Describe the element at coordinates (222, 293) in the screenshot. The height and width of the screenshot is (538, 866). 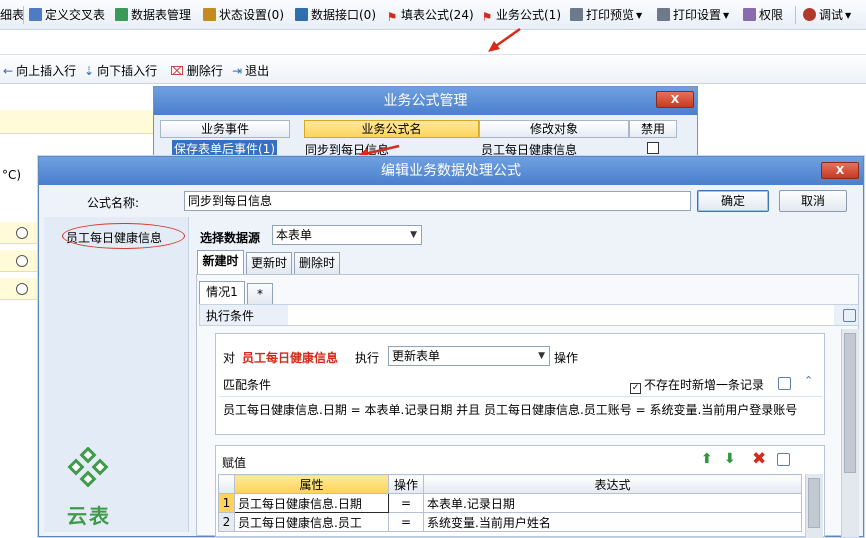
I see `subtab-case-1: 情况1` at that location.